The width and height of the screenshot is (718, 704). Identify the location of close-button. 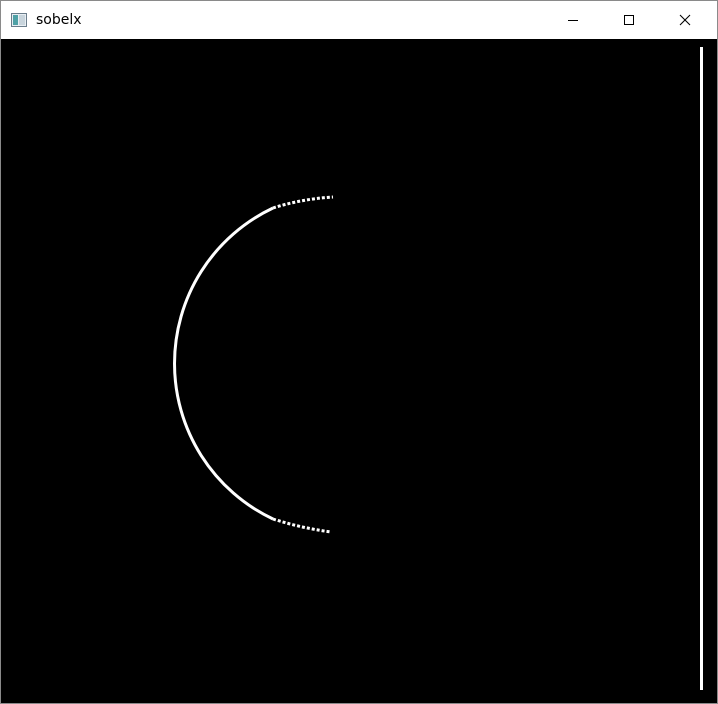
(685, 20).